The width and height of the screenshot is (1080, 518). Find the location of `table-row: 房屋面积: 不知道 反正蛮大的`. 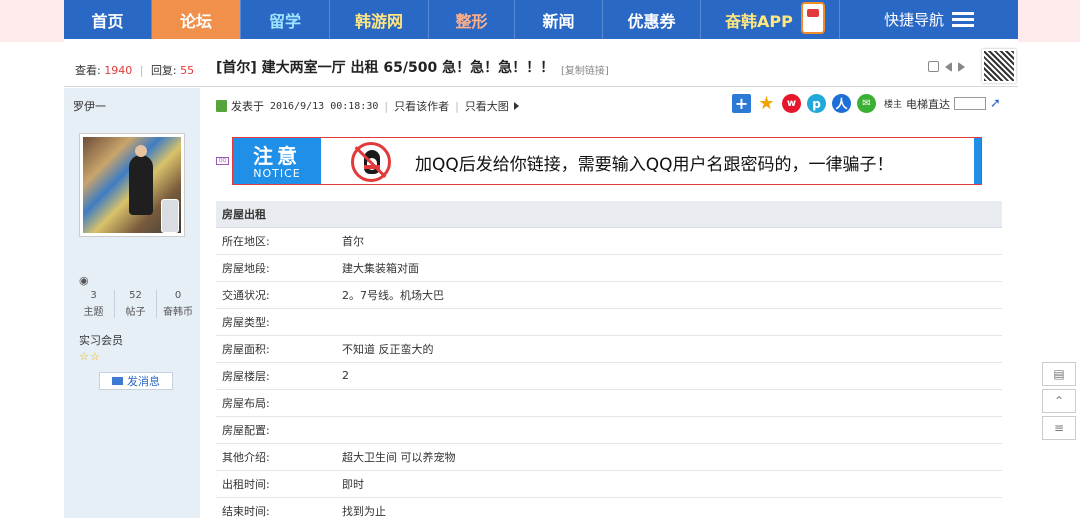

table-row: 房屋面积: 不知道 反正蛮大的 is located at coordinates (609, 349).